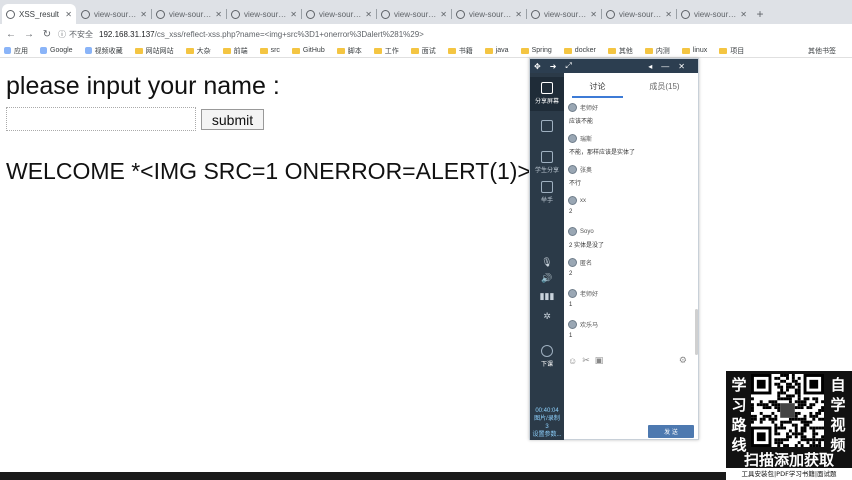 The width and height of the screenshot is (852, 480). Describe the element at coordinates (683, 360) in the screenshot. I see `chat-settings-icon: ⚙` at that location.